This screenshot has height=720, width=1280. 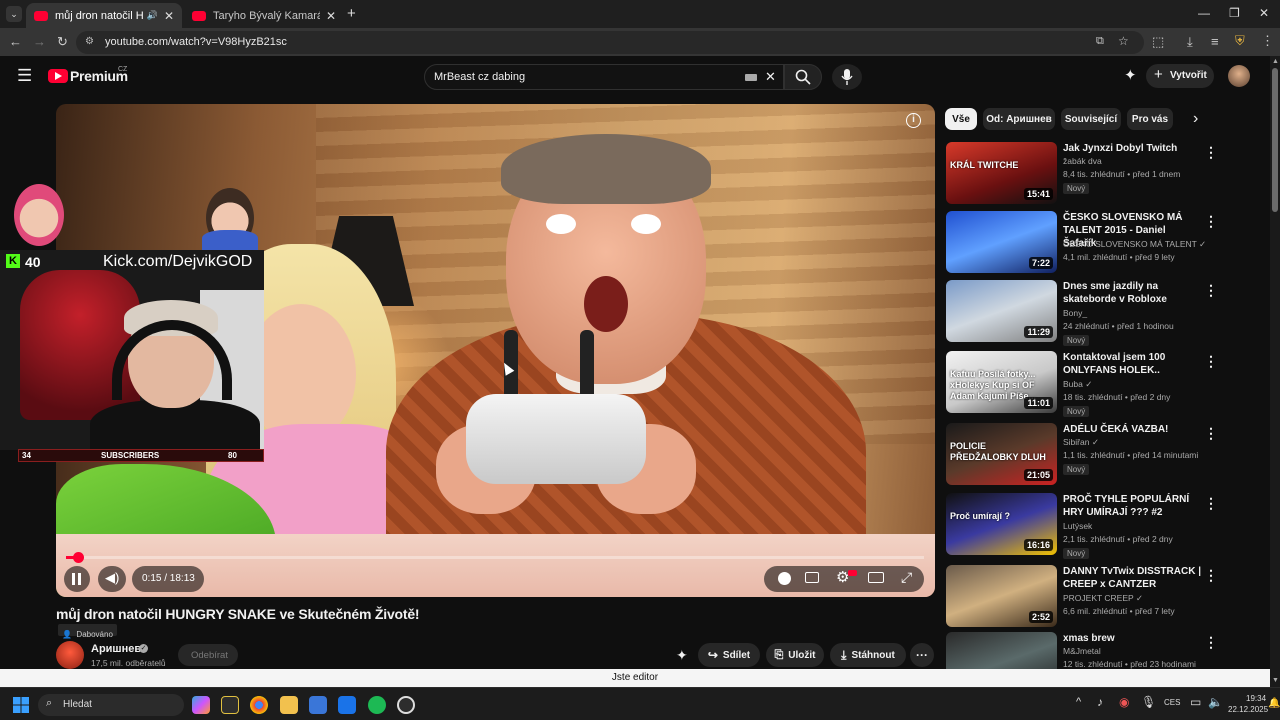 What do you see at coordinates (1132, 293) in the screenshot?
I see `recommended-title: Dnes sme jazdily na skateborde v Robloxe` at bounding box center [1132, 293].